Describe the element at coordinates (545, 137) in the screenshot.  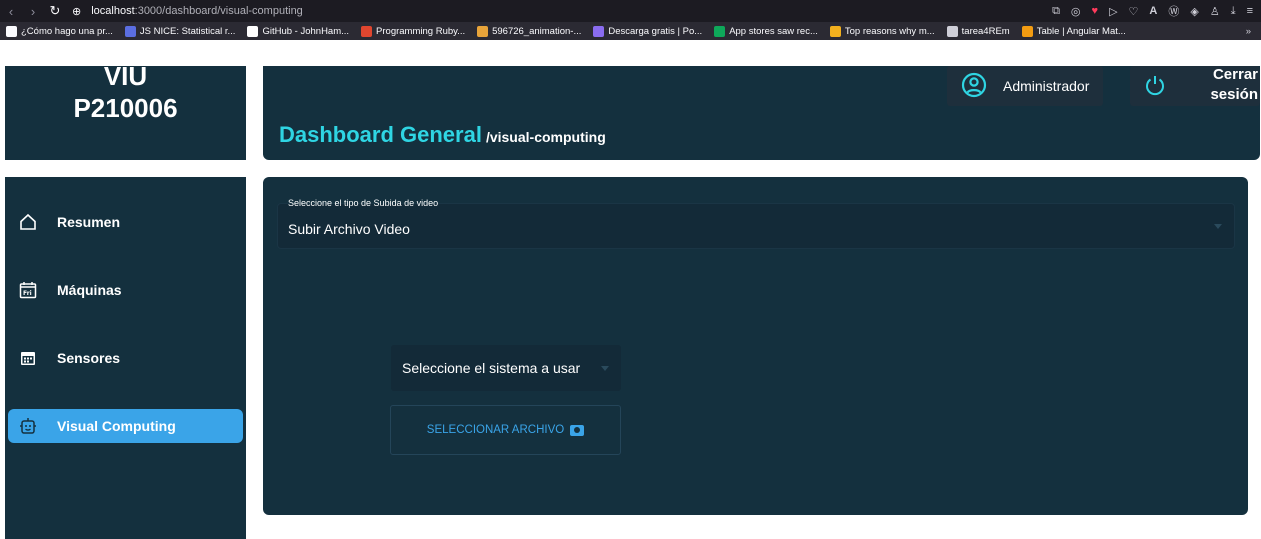
I see `page-subtitle: /visual-computing` at that location.